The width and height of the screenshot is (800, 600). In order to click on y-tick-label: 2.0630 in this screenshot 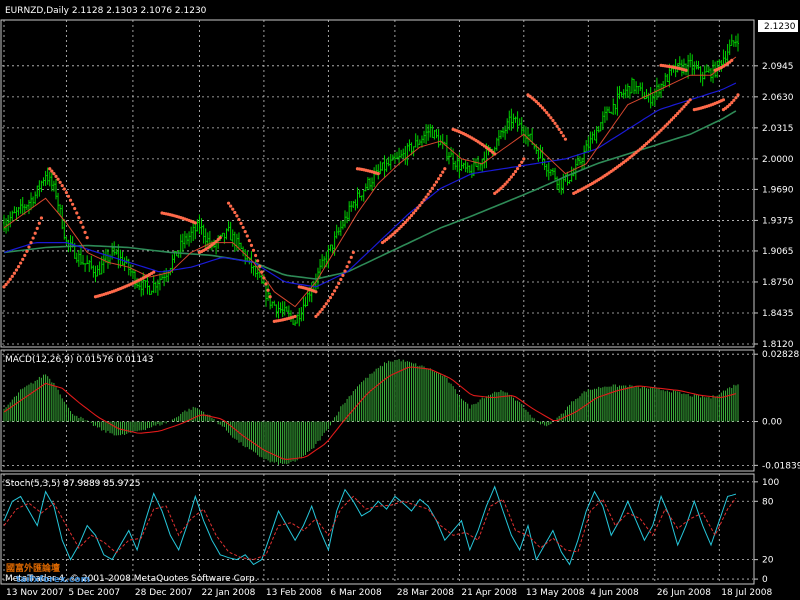, I will do `click(778, 98)`.